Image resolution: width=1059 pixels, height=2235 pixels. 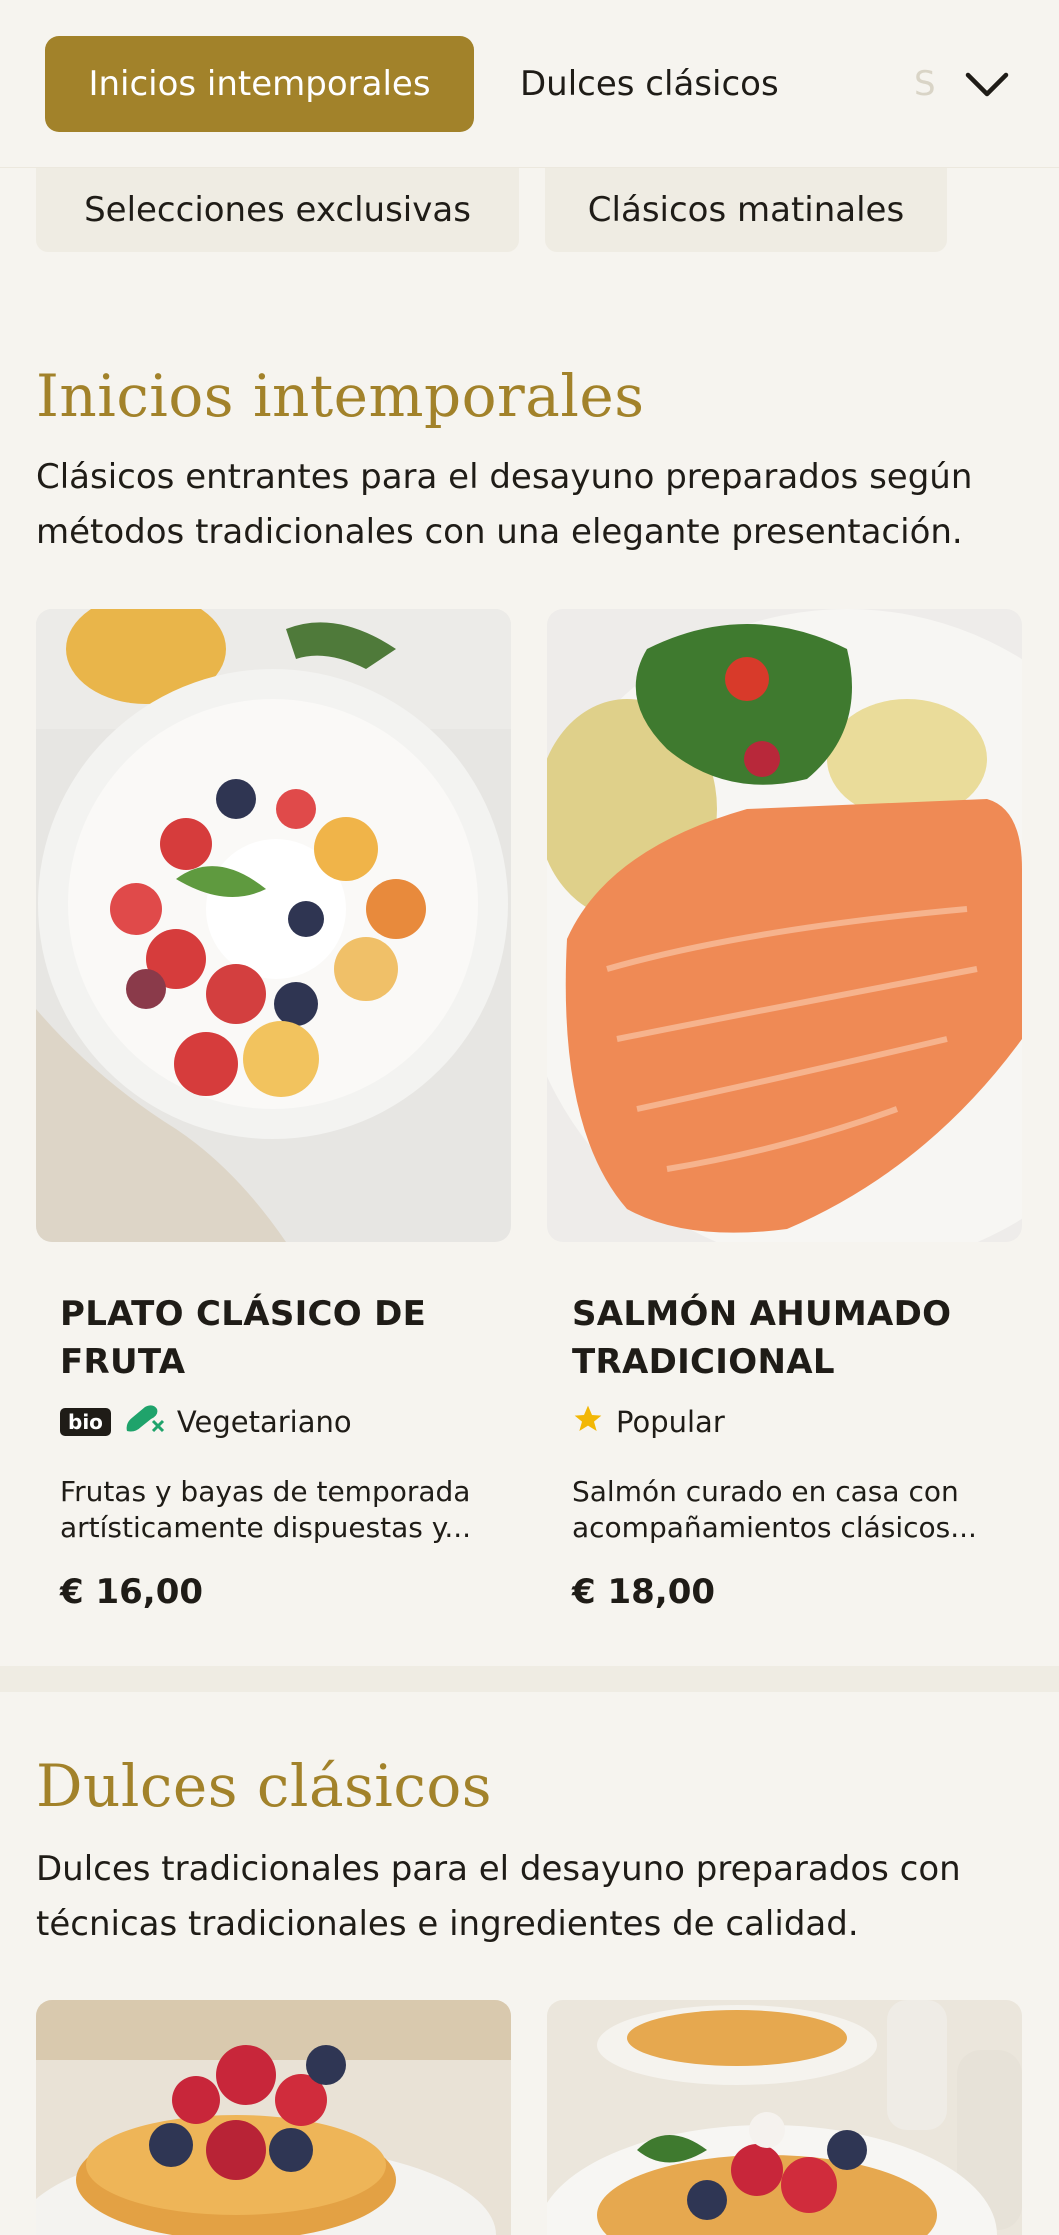 What do you see at coordinates (277, 210) in the screenshot?
I see `chip-selecciones-exclusivas: Selecciones exclusivas` at bounding box center [277, 210].